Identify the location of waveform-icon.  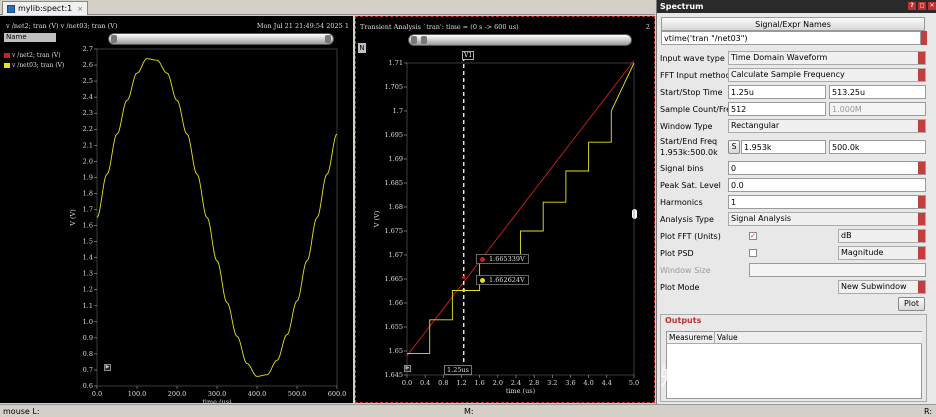
(11, 8).